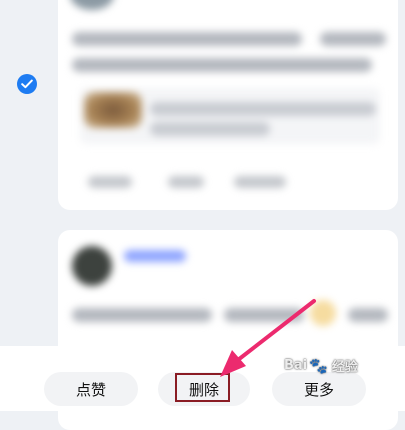 The height and width of the screenshot is (430, 405). I want to click on paw-icon: 🐾, so click(318, 365).